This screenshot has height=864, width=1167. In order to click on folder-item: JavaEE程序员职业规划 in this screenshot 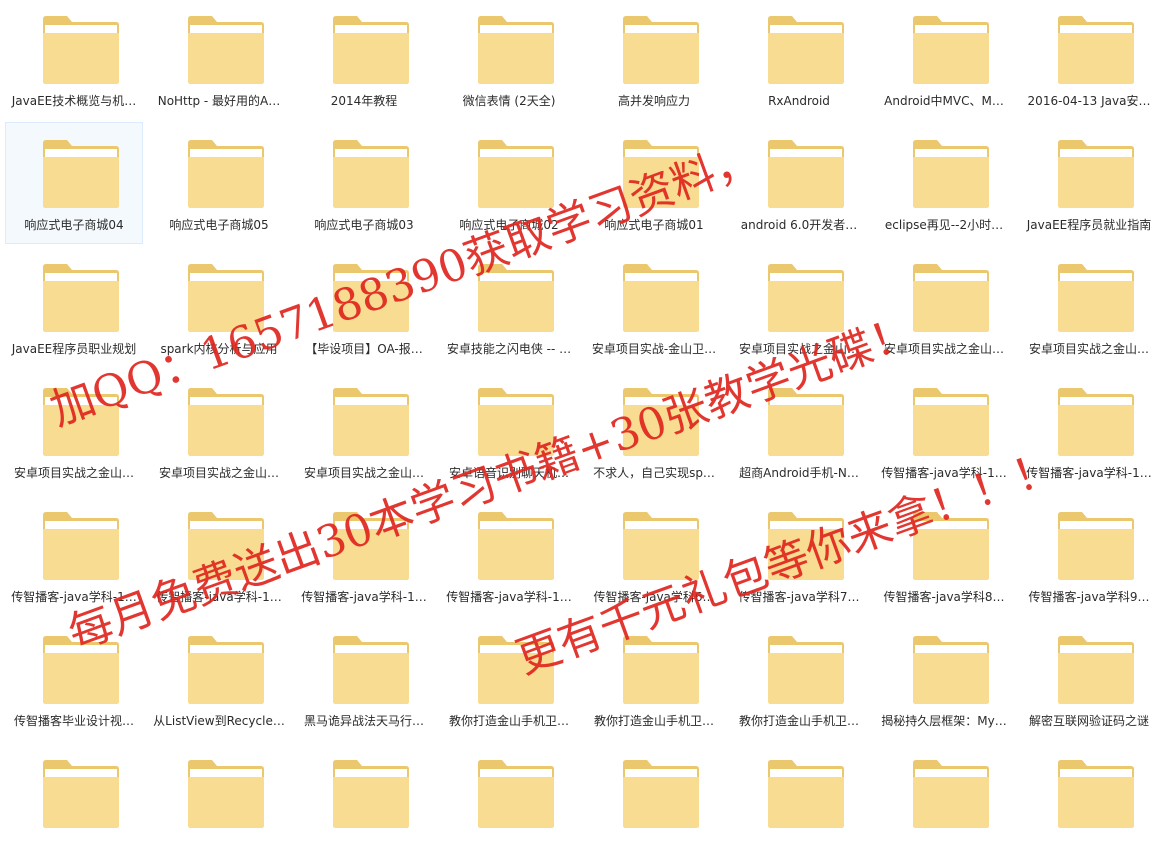, I will do `click(74, 307)`.